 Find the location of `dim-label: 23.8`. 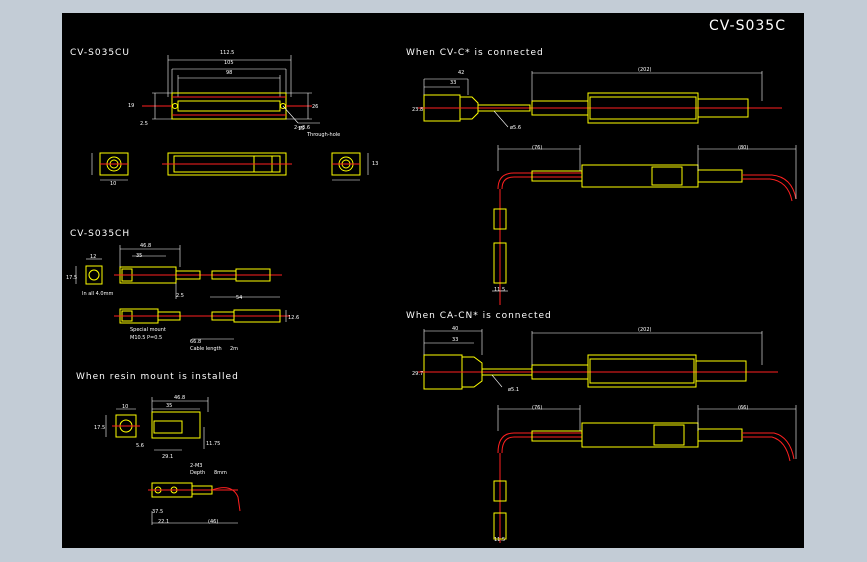

dim-label: 23.8 is located at coordinates (417, 110).